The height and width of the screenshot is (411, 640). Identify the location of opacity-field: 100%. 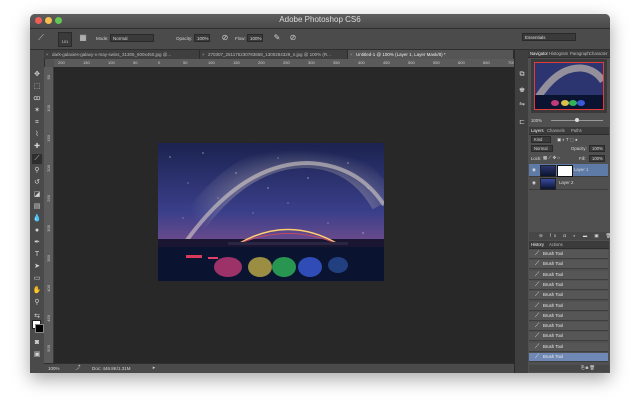
(202, 38).